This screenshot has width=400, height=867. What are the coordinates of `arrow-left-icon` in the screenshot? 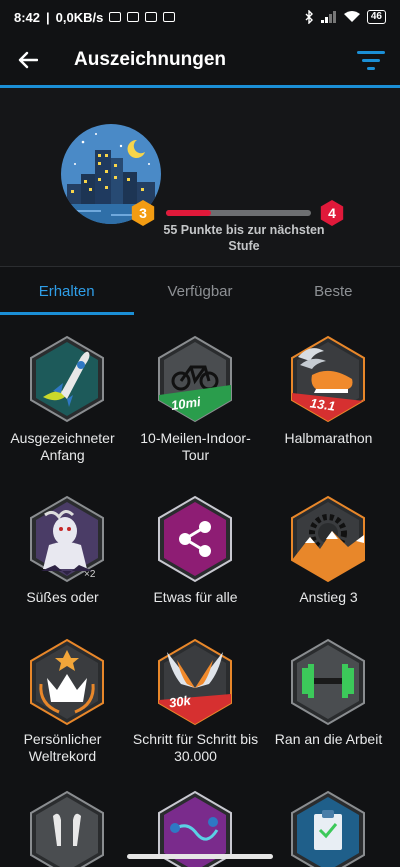 It's located at (28, 60).